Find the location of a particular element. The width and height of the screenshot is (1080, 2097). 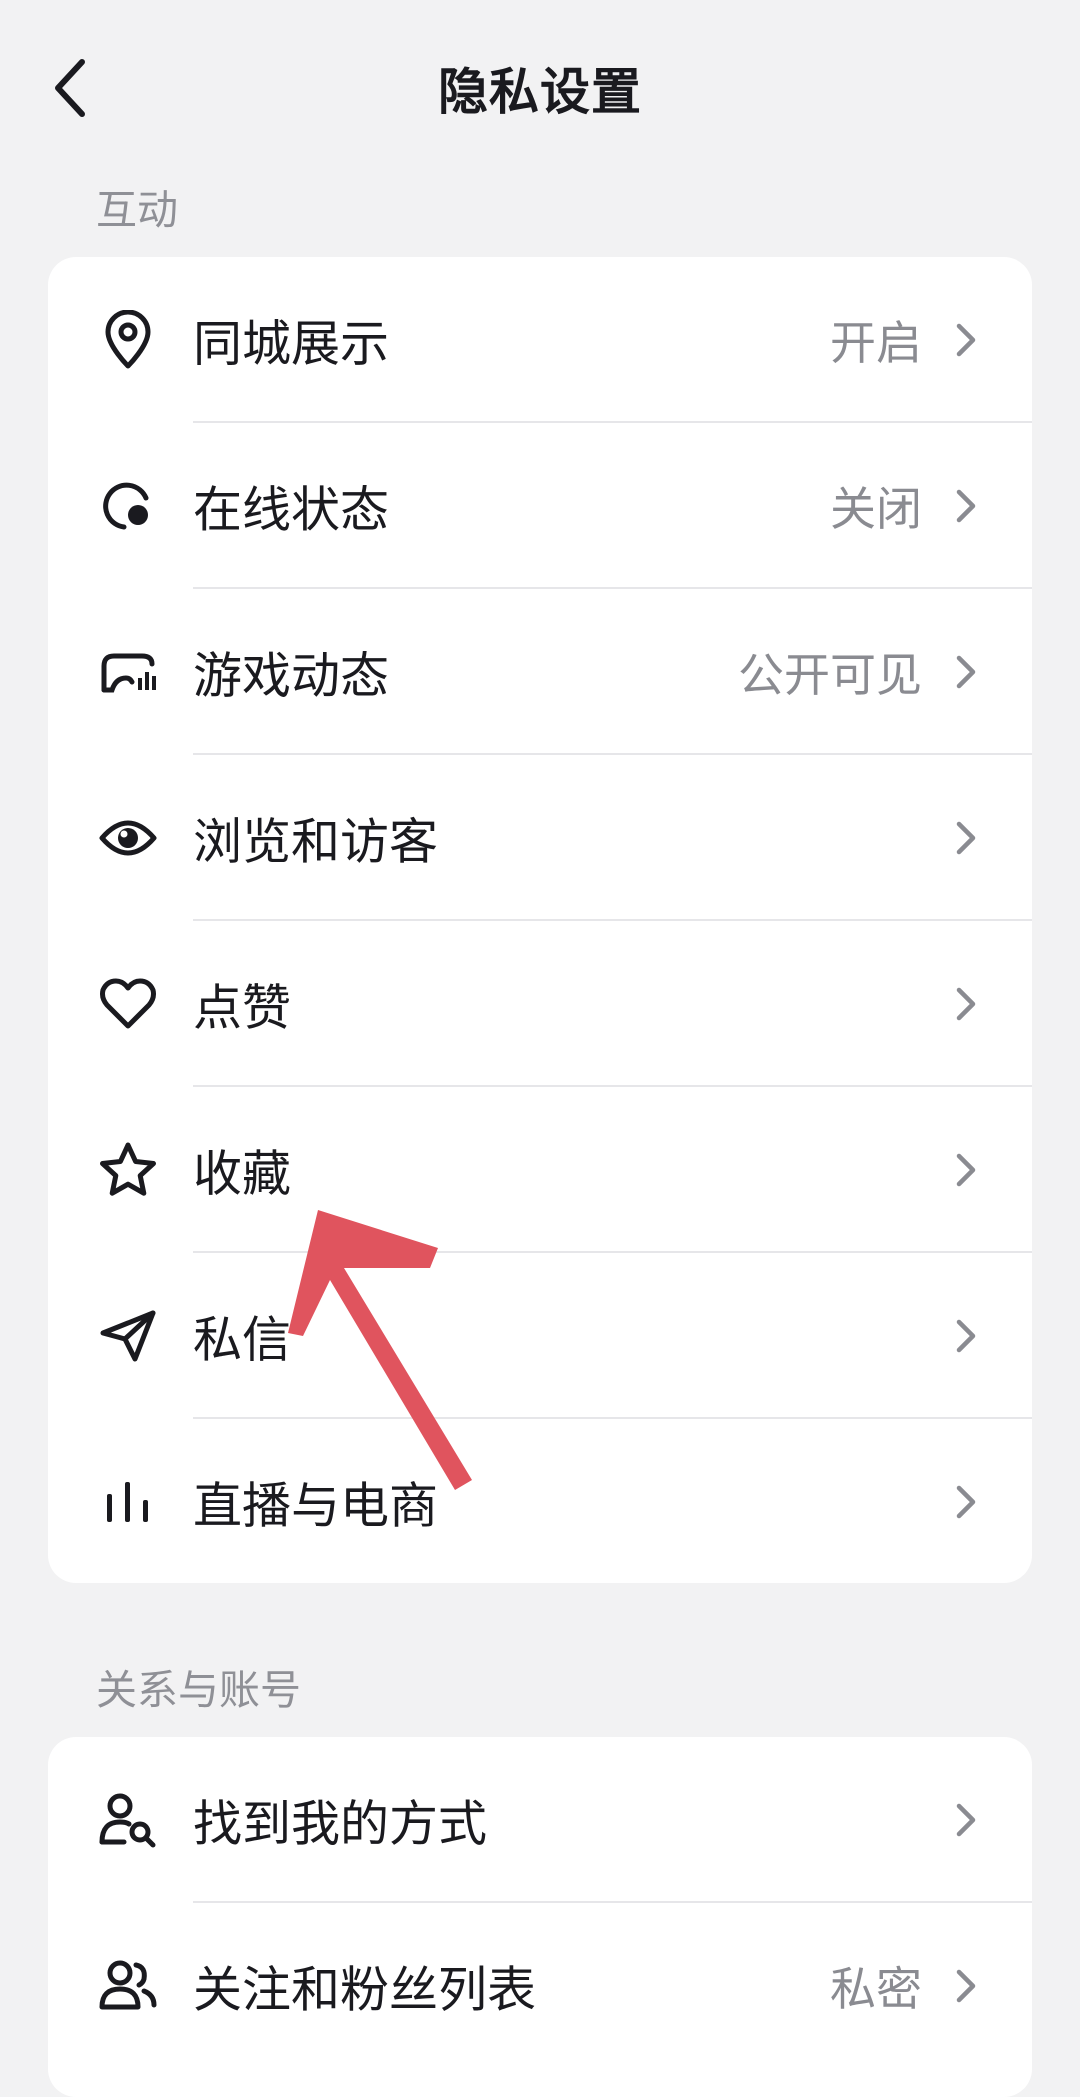

setting-label: 在线状态 is located at coordinates (291, 510).